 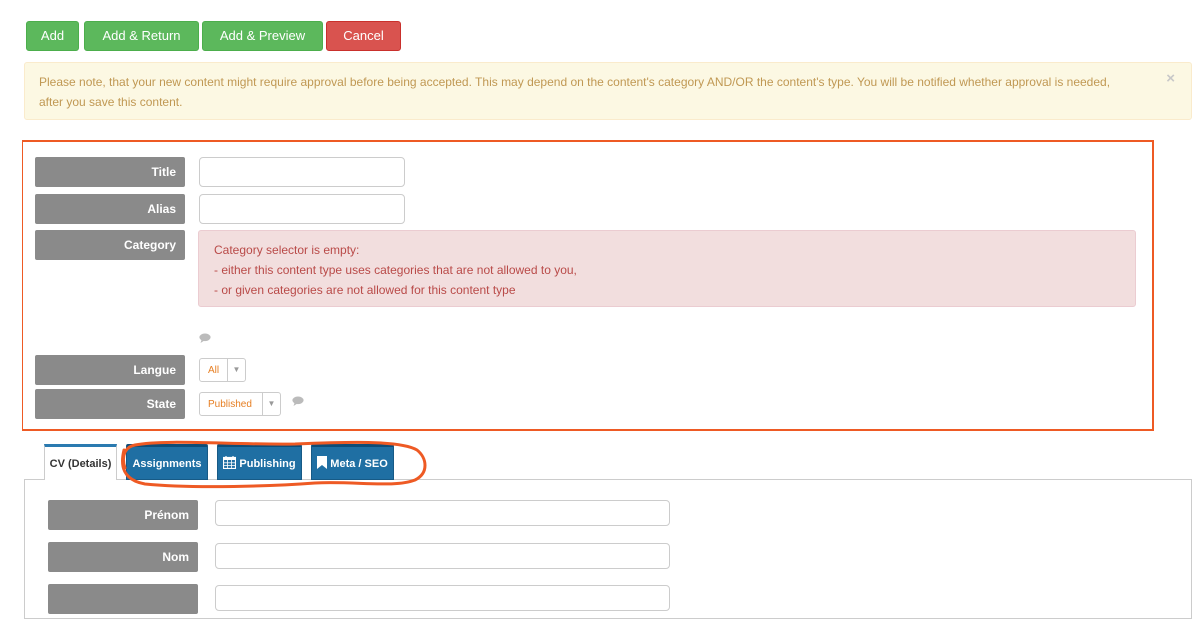 I want to click on langue-select-value: All, so click(x=214, y=370).